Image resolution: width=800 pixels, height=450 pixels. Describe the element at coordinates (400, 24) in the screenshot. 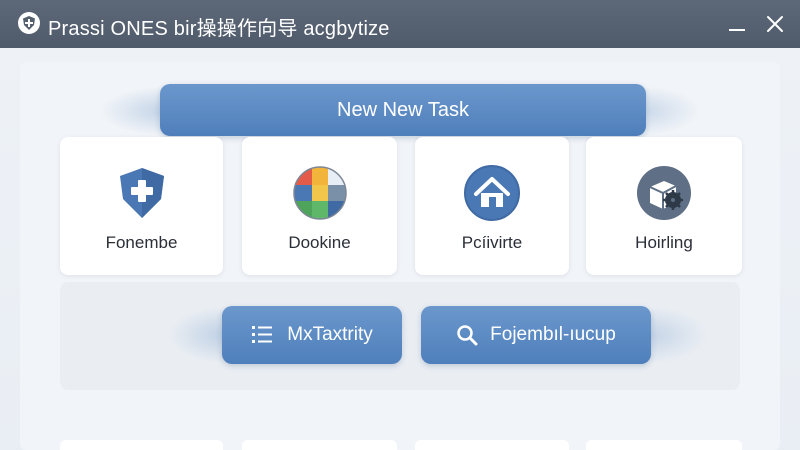

I see `title-bar: Prassi ONES bir操操作向导 acgbytize` at that location.